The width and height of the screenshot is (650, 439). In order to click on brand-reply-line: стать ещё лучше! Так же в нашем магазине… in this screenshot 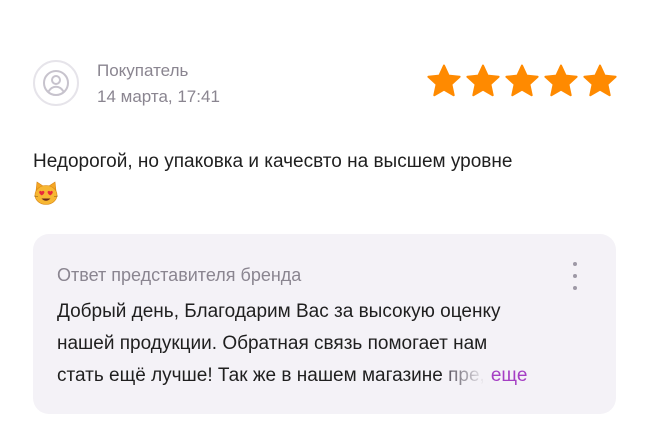, I will do `click(327, 376)`.